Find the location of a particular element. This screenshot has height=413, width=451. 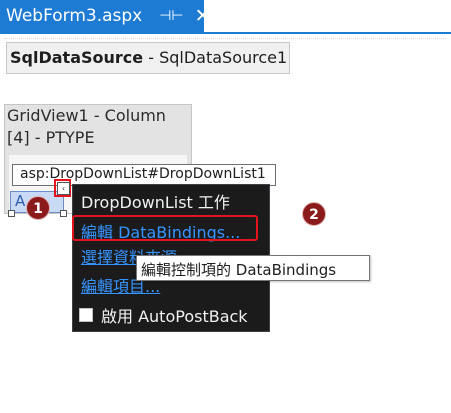

gridview-header: GridView1 - Column [4] - PTYPE is located at coordinates (86, 127).